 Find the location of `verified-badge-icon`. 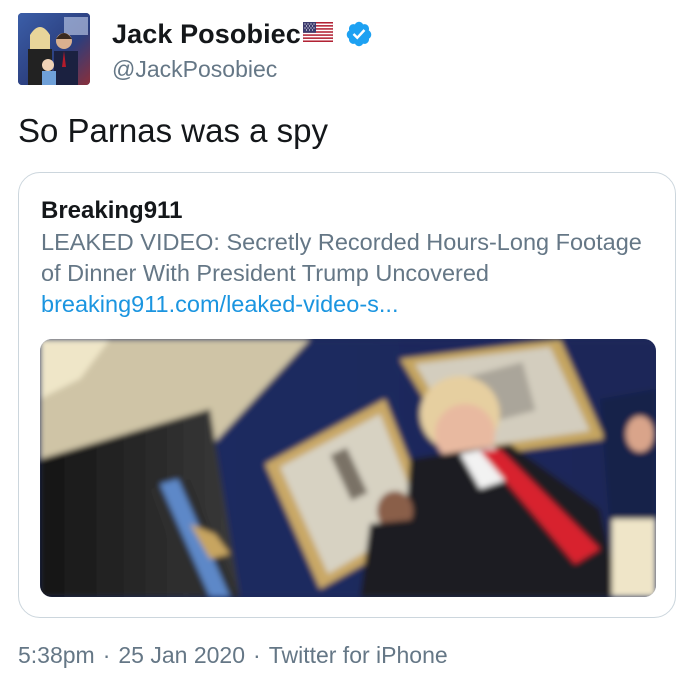

verified-badge-icon is located at coordinates (359, 34).